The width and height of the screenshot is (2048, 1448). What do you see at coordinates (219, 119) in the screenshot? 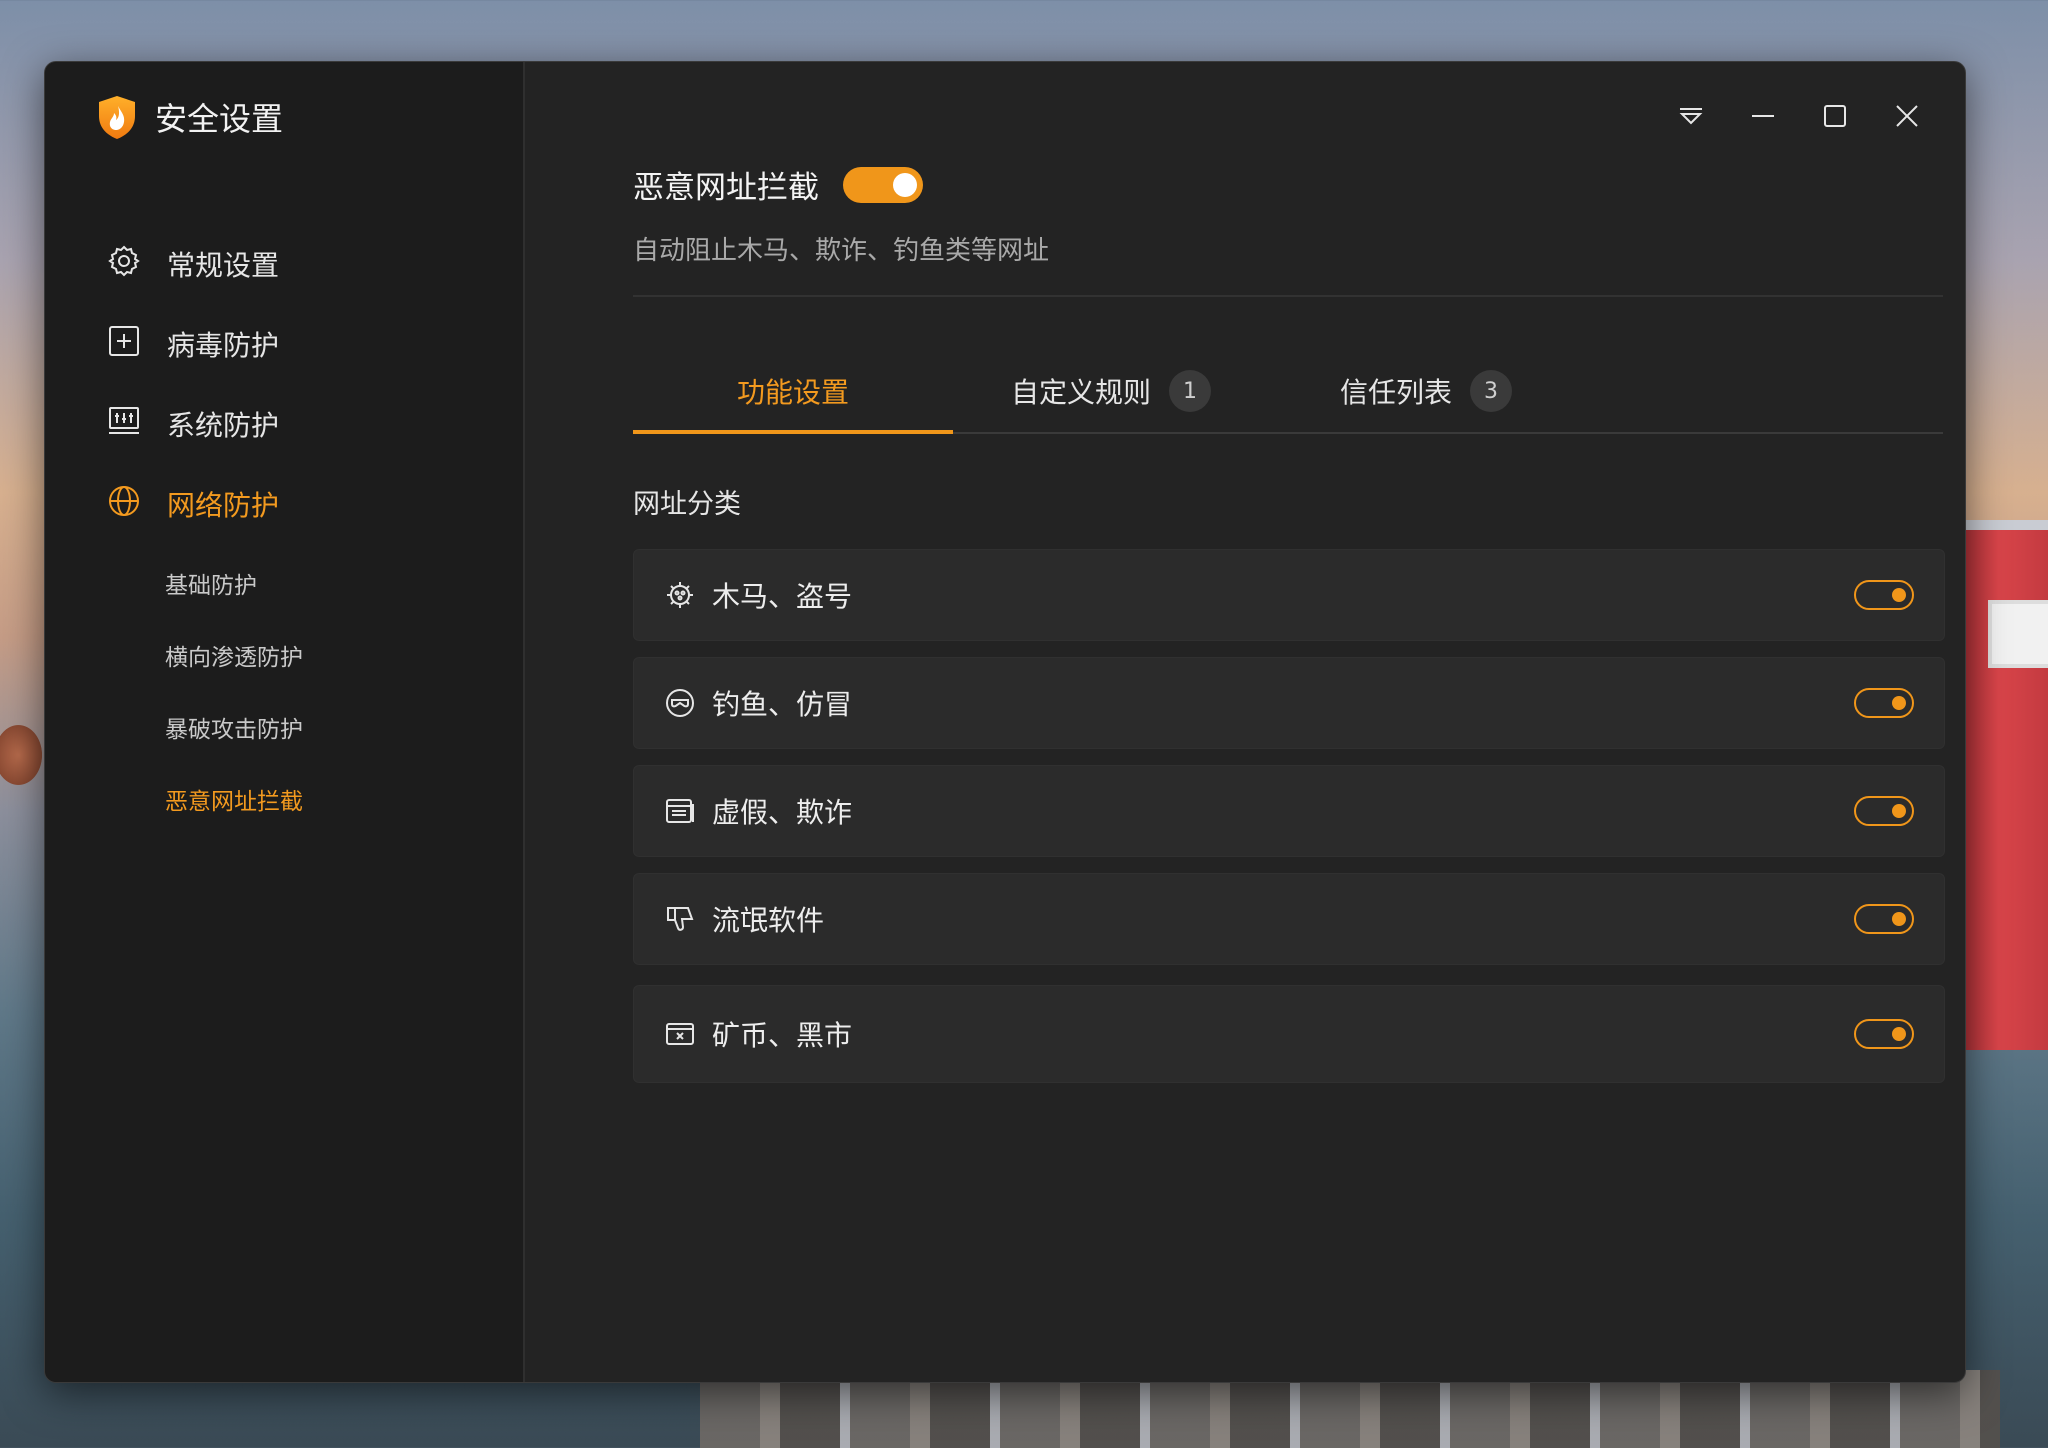
I see `app-title: 安全设置` at bounding box center [219, 119].